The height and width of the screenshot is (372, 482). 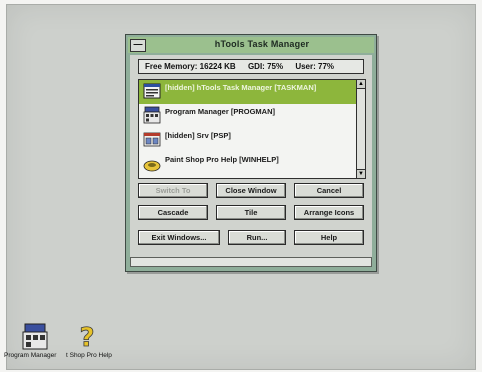 I want to click on task-label: Program Manager [PROGMAN], so click(x=220, y=111).